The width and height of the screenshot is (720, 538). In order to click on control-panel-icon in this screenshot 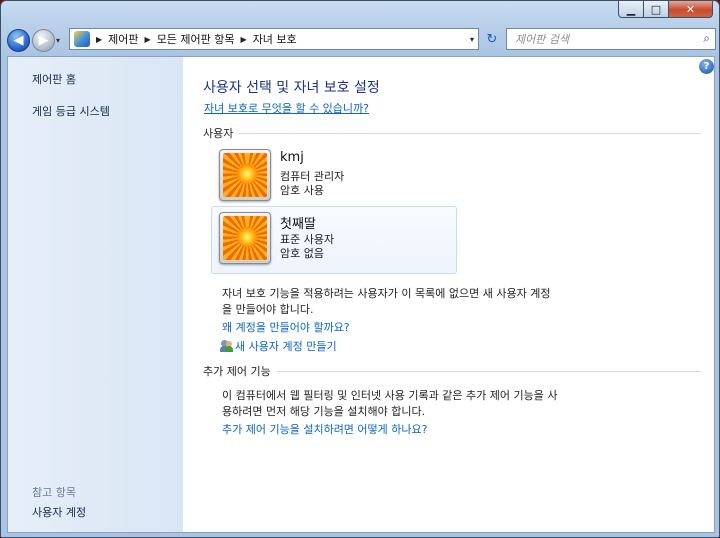, I will do `click(82, 39)`.